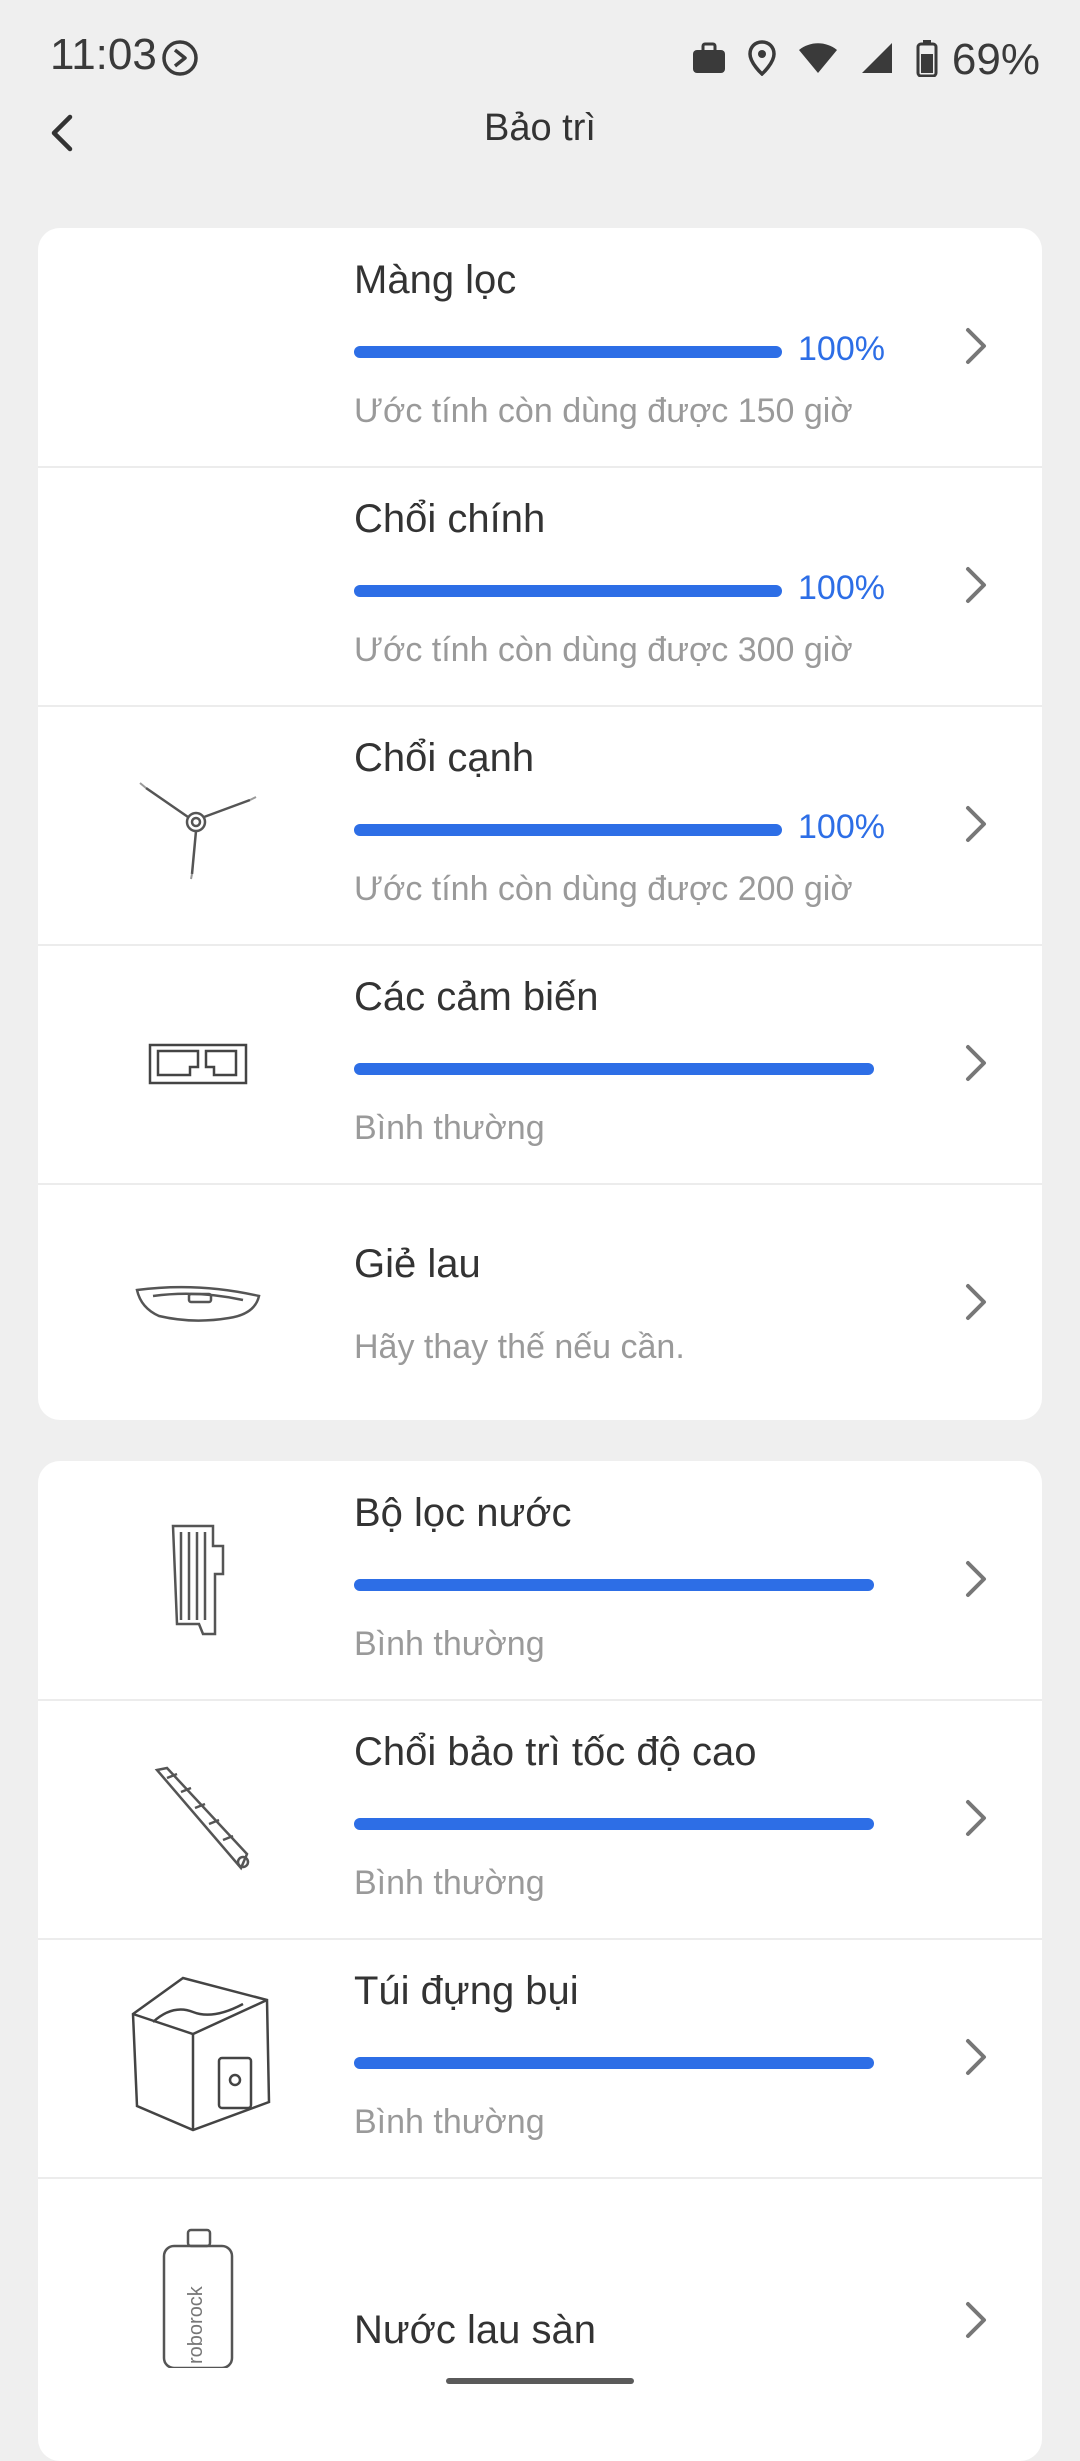 This screenshot has height=2461, width=1080. Describe the element at coordinates (995, 59) in the screenshot. I see `battery-percent: 69%` at that location.